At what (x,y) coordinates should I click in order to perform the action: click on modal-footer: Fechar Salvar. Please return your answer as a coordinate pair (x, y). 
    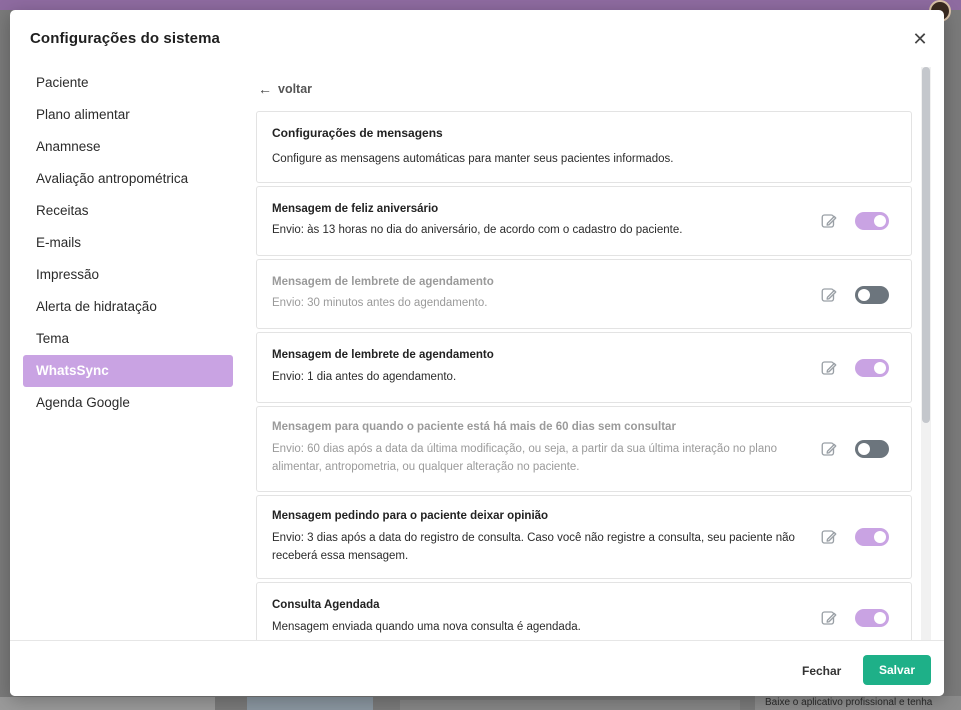
    Looking at the image, I should click on (477, 668).